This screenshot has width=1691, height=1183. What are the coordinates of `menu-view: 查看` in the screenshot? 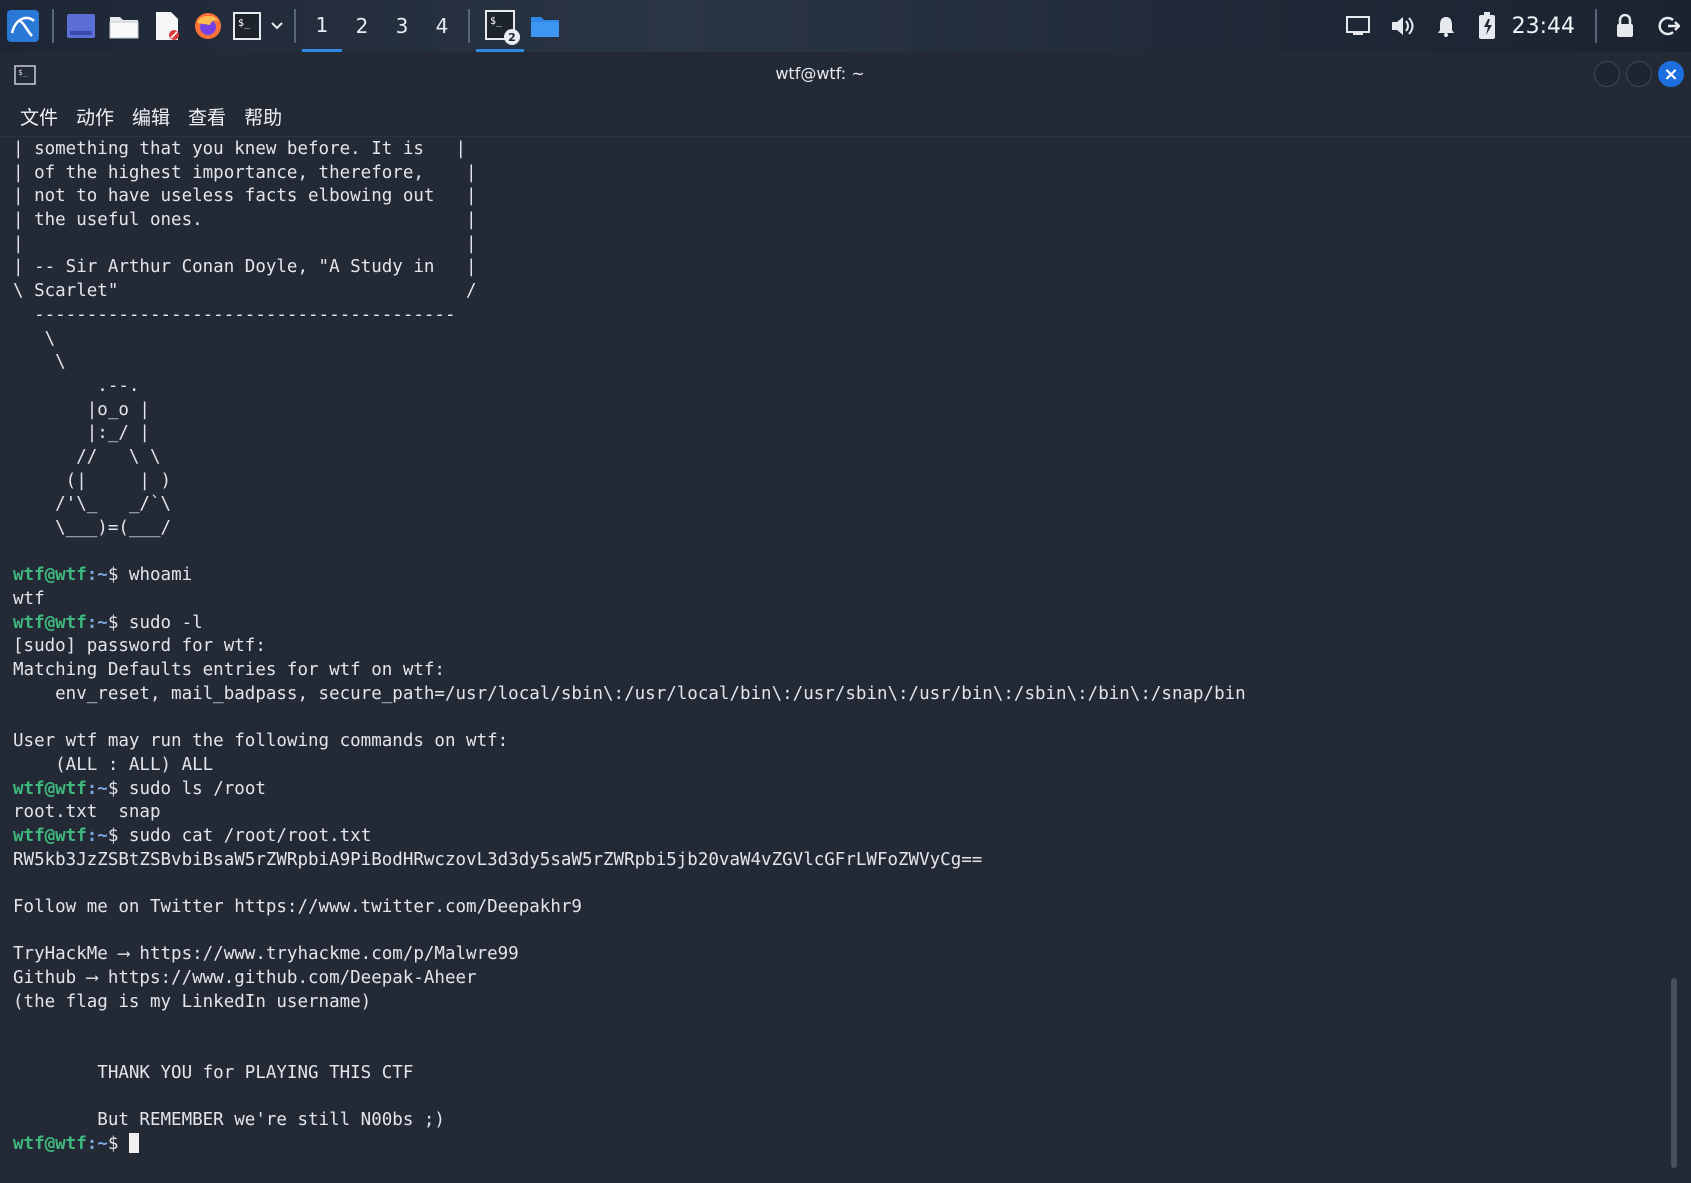 It's located at (207, 116).